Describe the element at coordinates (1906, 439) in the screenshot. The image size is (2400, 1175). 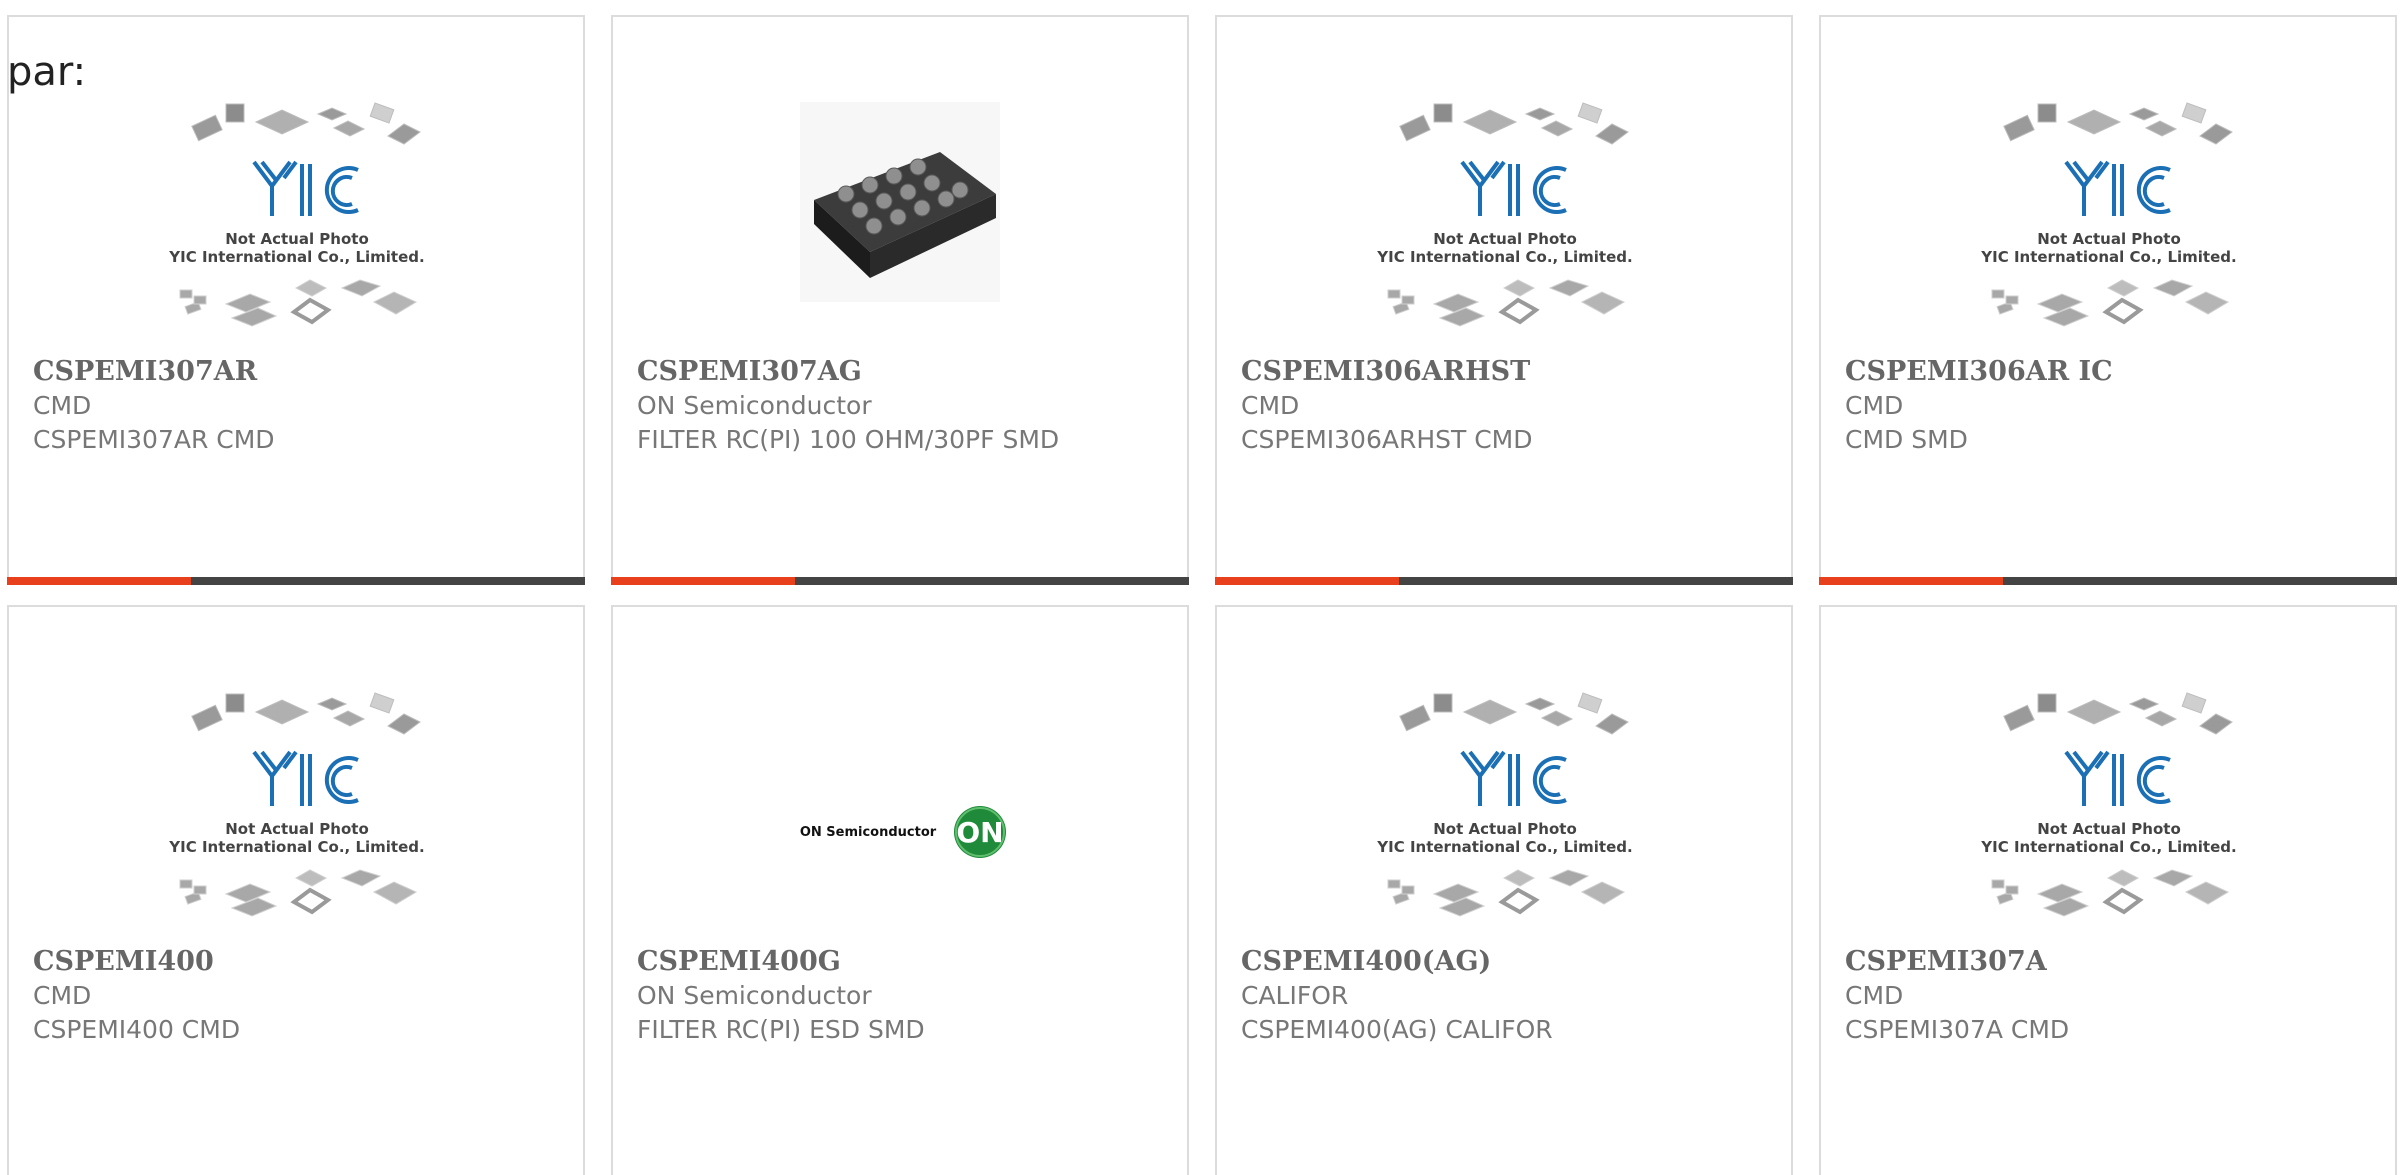
I see `description: CMD SMD` at that location.